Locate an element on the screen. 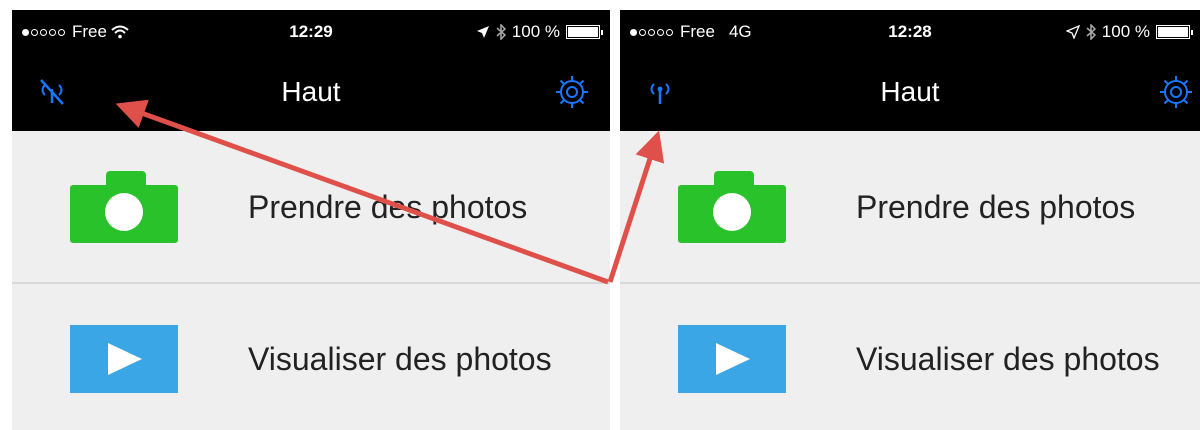  status-bar: Free 12:29 100 % is located at coordinates (311, 33).